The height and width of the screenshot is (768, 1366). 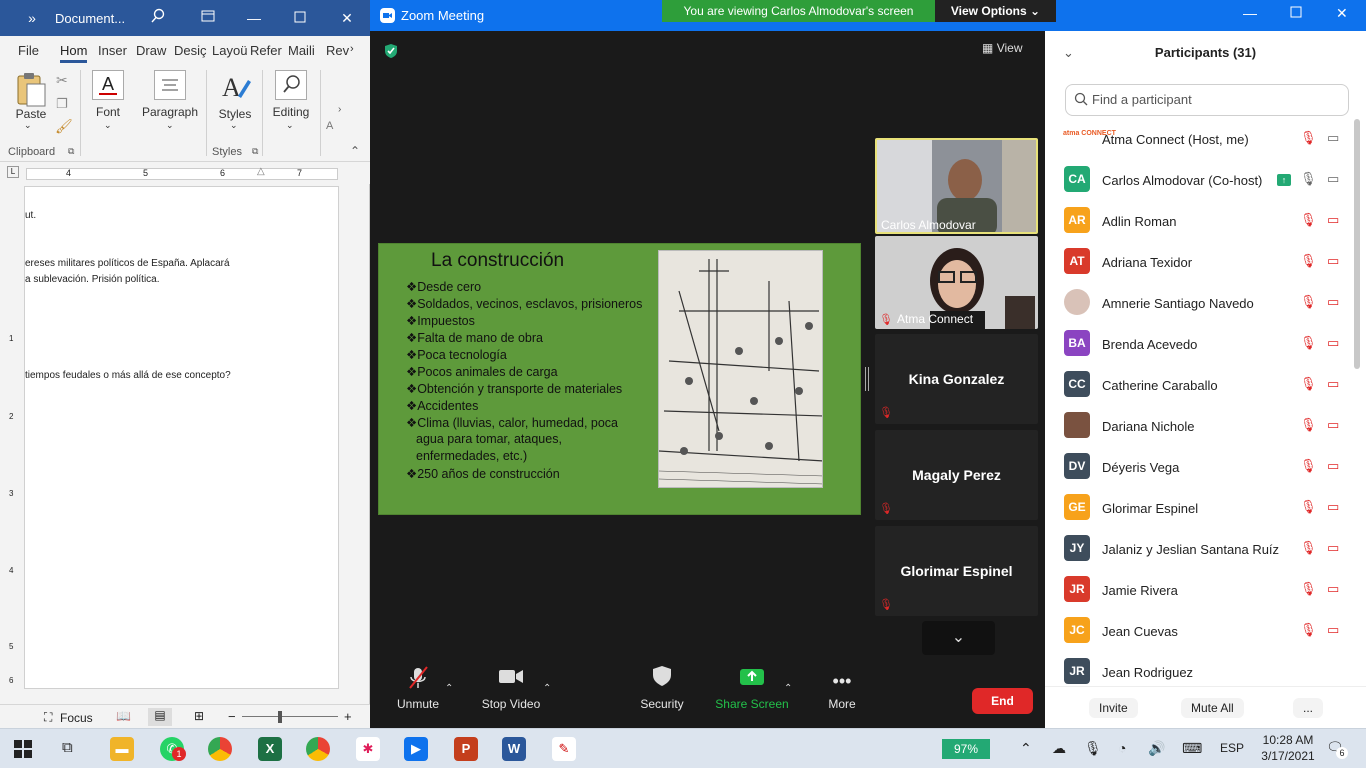 I want to click on mute-all-button: Mute All, so click(x=1212, y=708).